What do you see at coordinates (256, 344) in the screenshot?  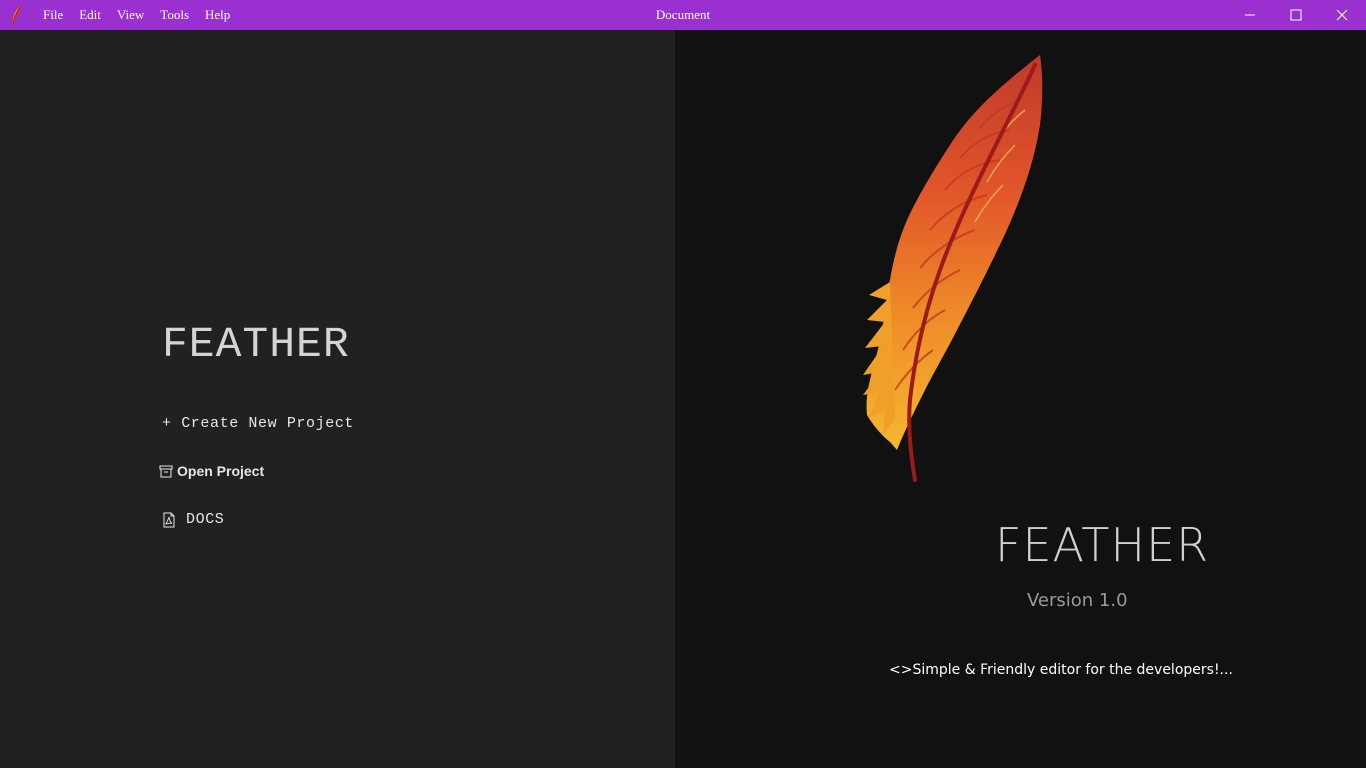 I see `app-title: FEATHER` at bounding box center [256, 344].